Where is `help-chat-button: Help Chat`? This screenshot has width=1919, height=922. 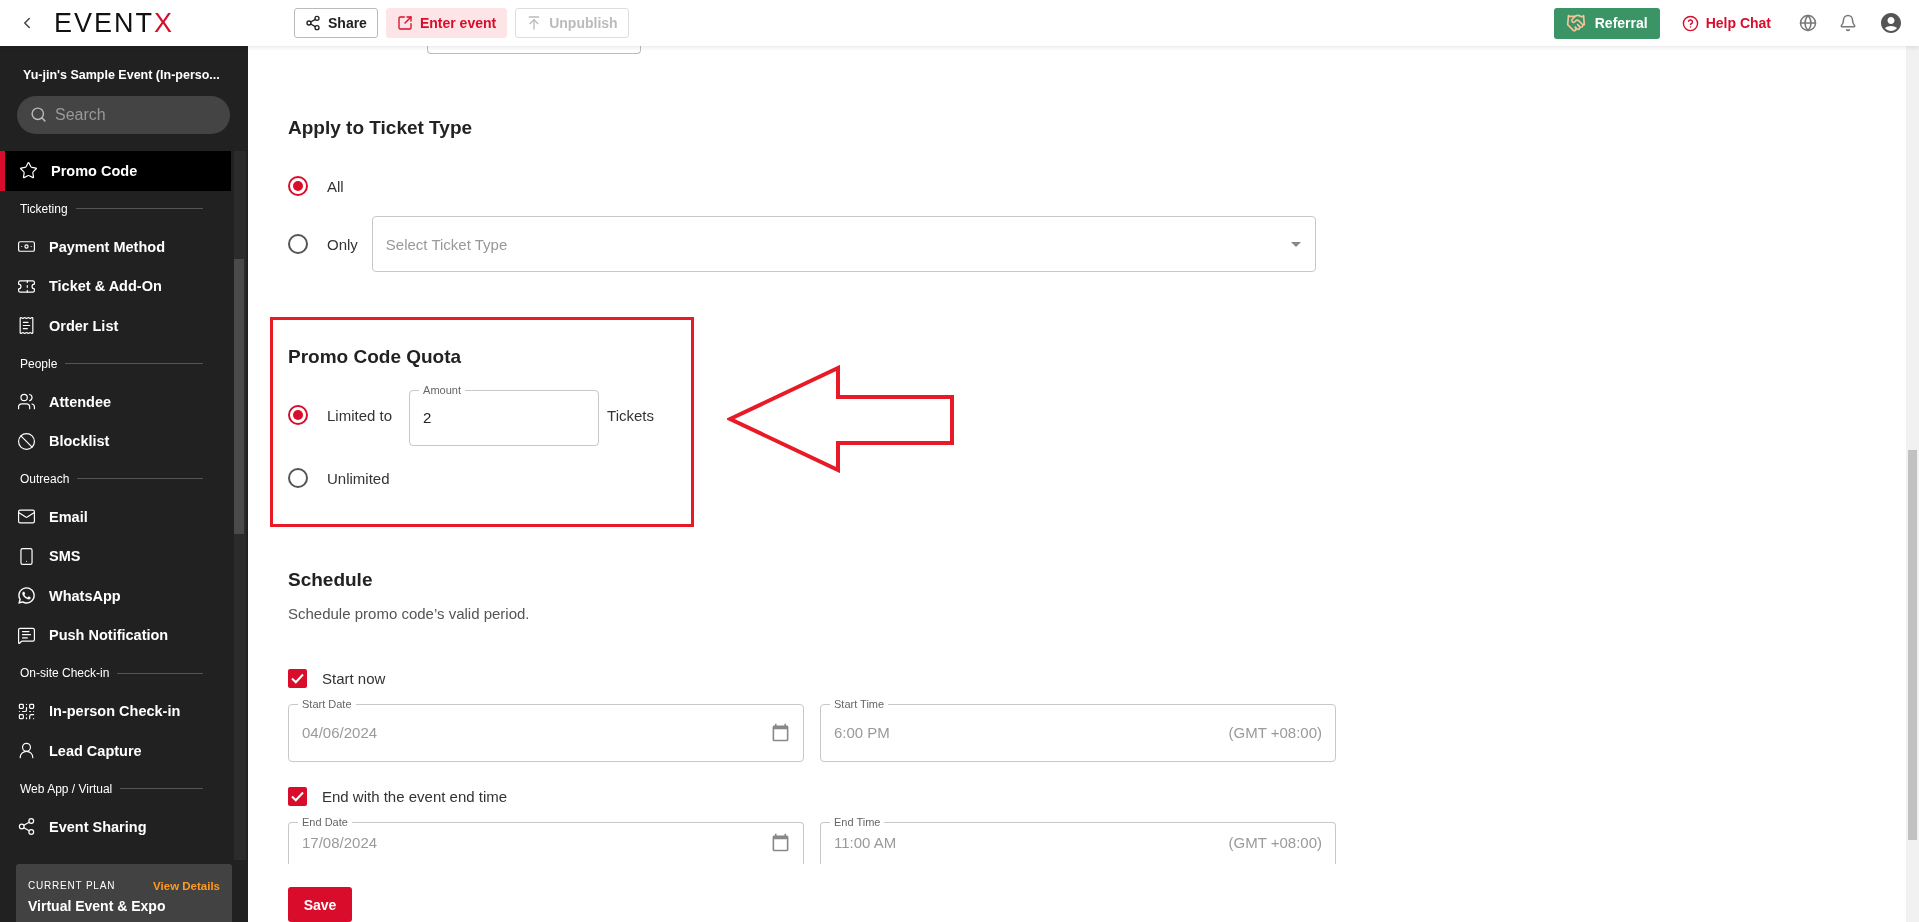 help-chat-button: Help Chat is located at coordinates (1726, 23).